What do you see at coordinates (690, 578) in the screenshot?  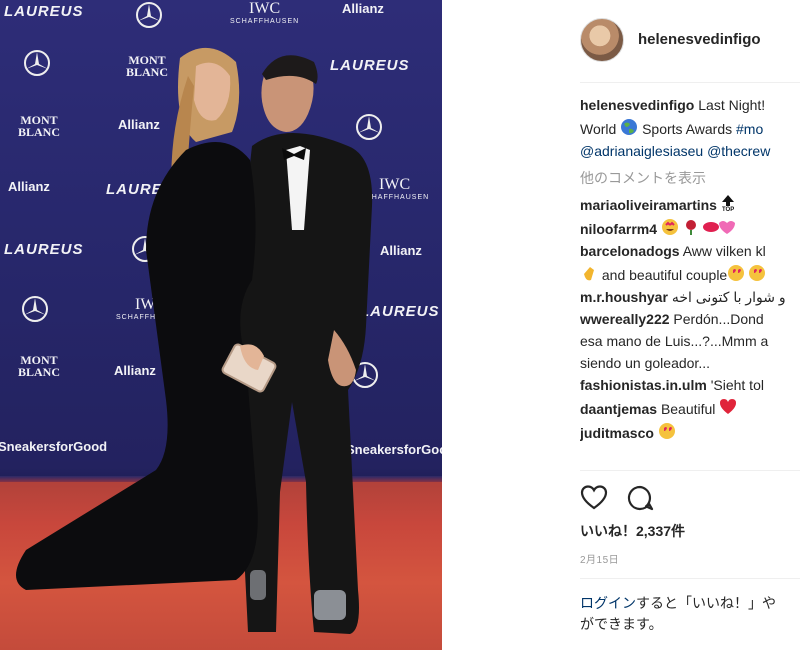 I see `login-divider` at bounding box center [690, 578].